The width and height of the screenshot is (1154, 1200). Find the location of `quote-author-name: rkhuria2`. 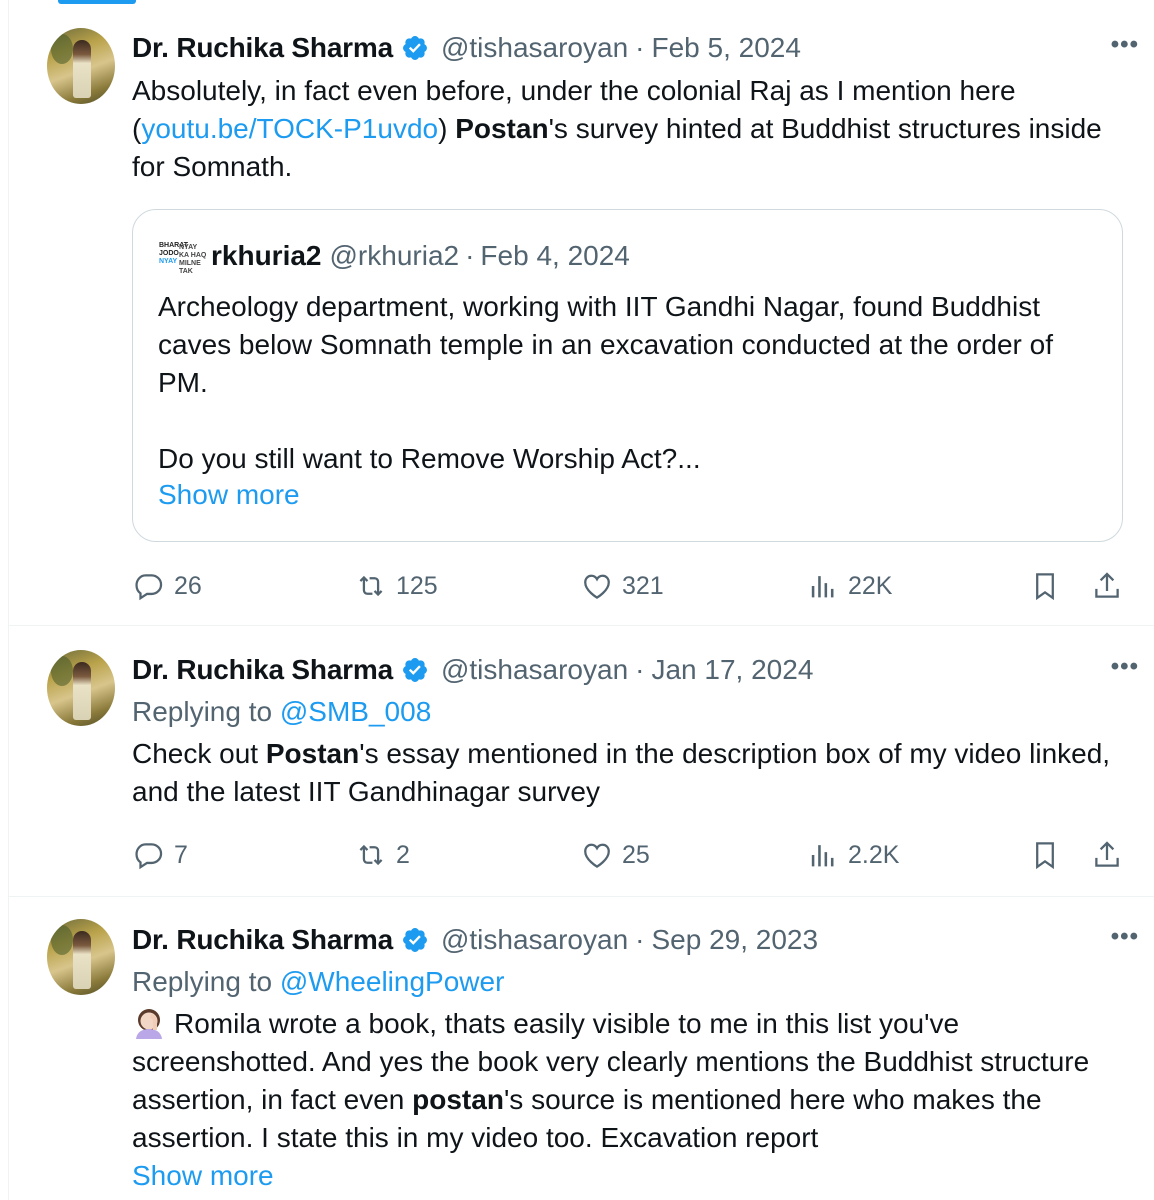

quote-author-name: rkhuria2 is located at coordinates (266, 255).